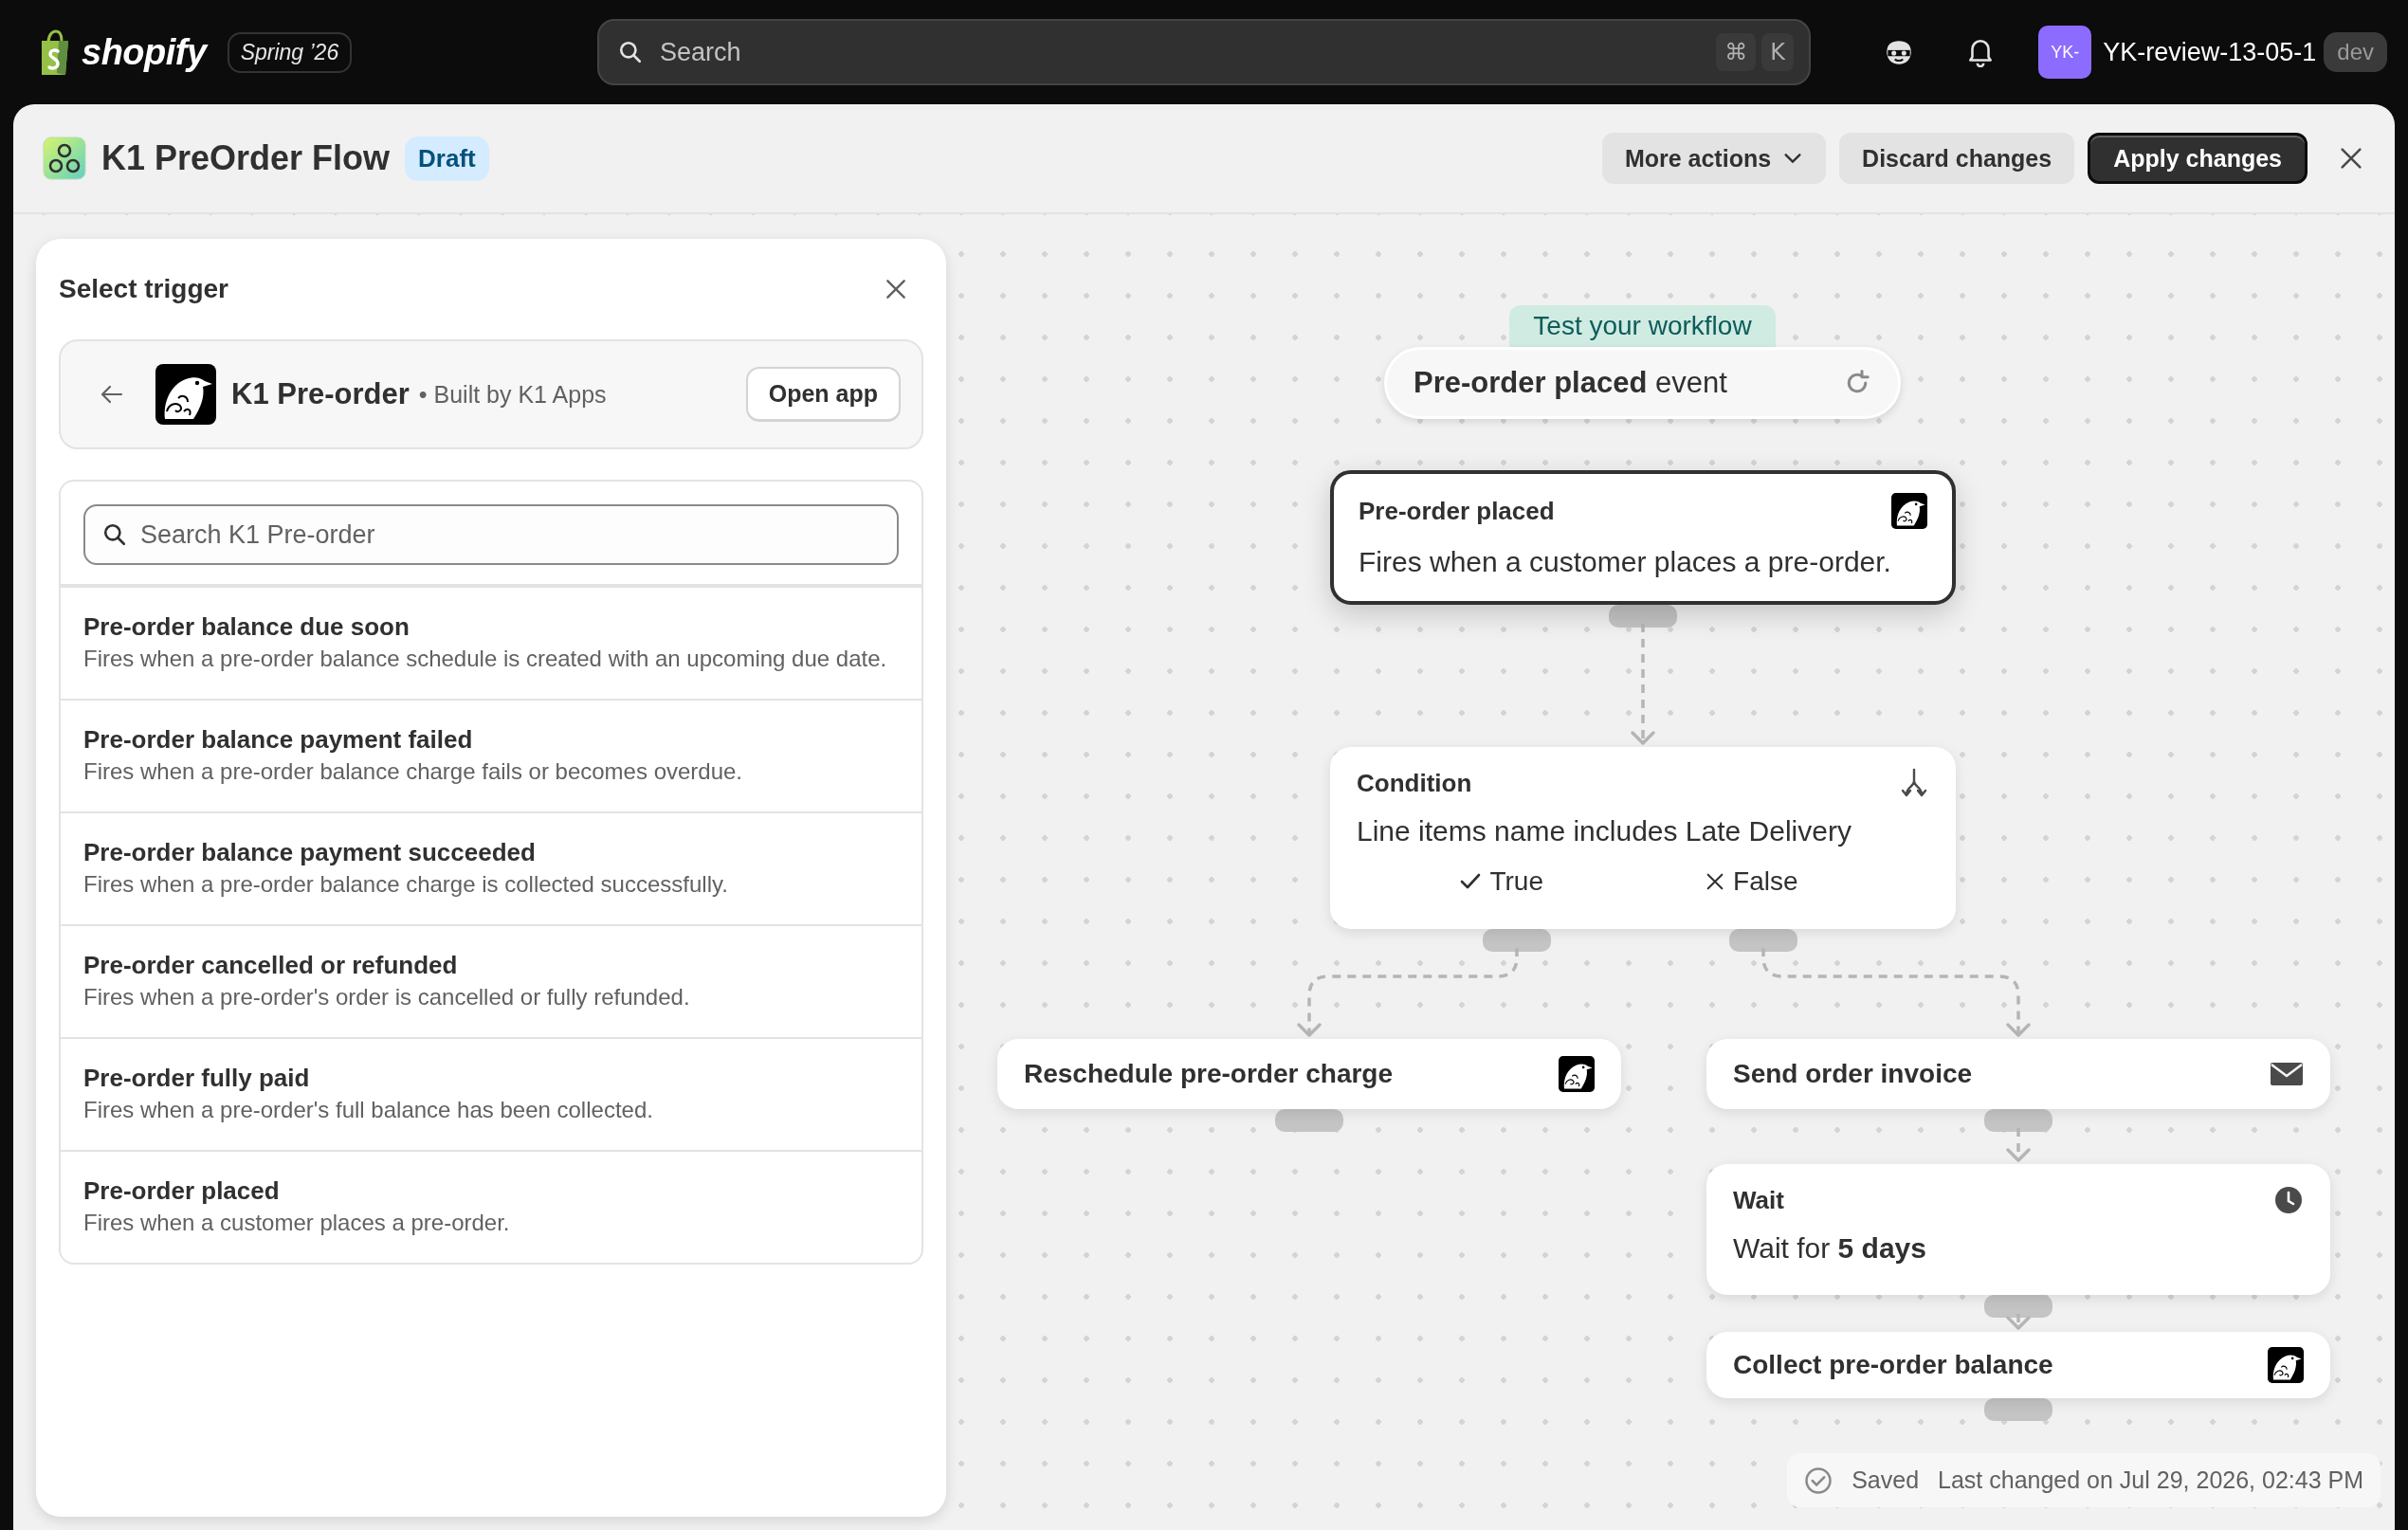 This screenshot has width=2408, height=1530. Describe the element at coordinates (1818, 1480) in the screenshot. I see `check-circle-icon` at that location.